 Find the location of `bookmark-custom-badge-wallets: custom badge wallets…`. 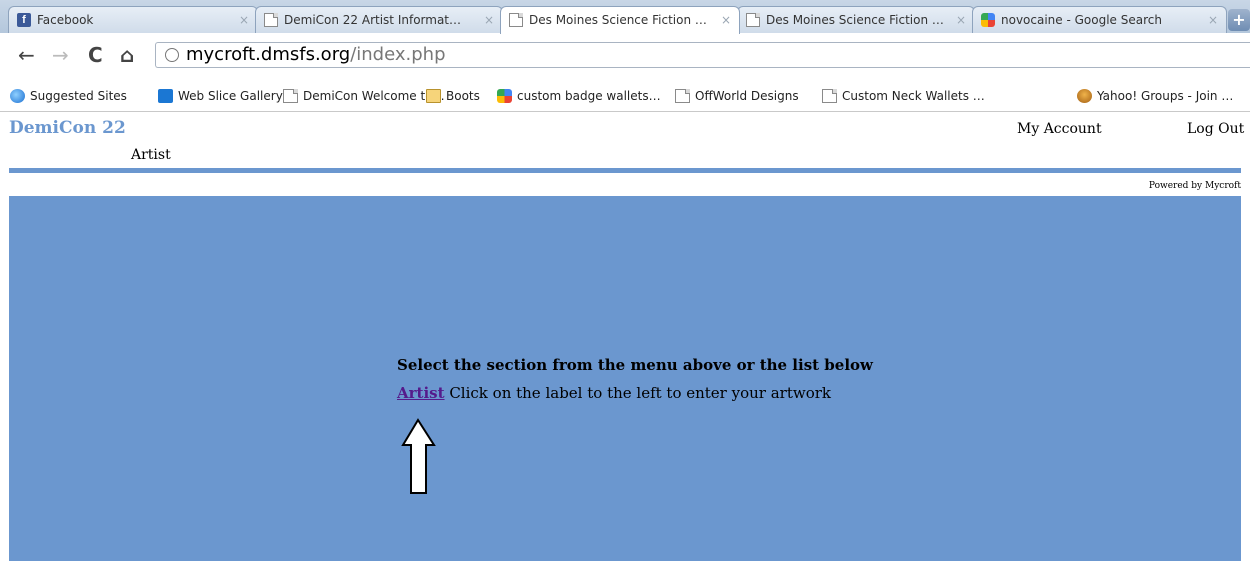

bookmark-custom-badge-wallets: custom badge wallets… is located at coordinates (579, 96).